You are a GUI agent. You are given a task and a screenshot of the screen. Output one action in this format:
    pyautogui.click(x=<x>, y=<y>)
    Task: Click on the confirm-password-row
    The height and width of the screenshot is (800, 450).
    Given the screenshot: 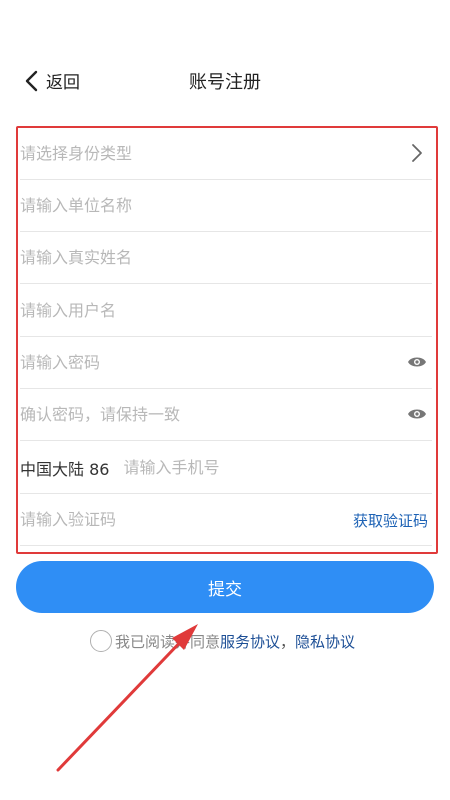 What is the action you would take?
    pyautogui.click(x=226, y=415)
    